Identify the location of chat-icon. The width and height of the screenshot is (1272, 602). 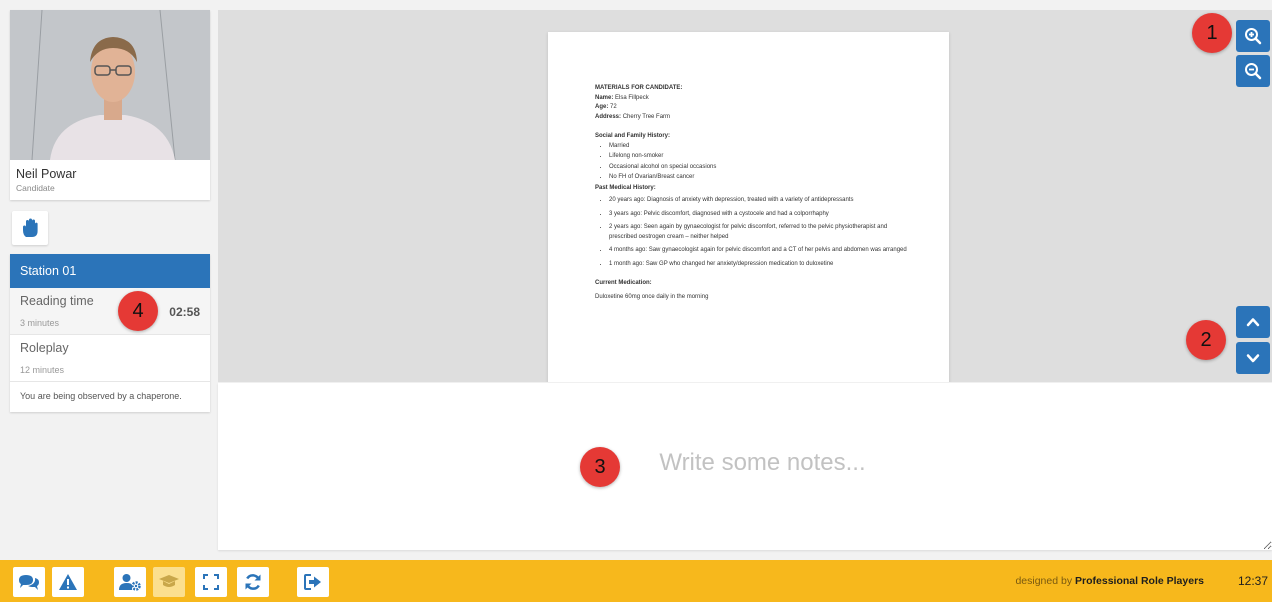
(29, 582).